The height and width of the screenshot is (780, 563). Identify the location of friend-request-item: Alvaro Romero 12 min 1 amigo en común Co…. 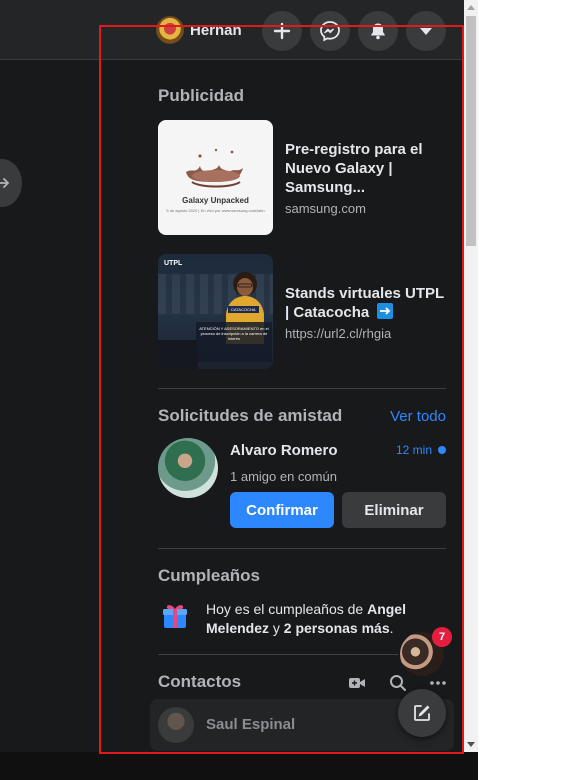
(302, 484).